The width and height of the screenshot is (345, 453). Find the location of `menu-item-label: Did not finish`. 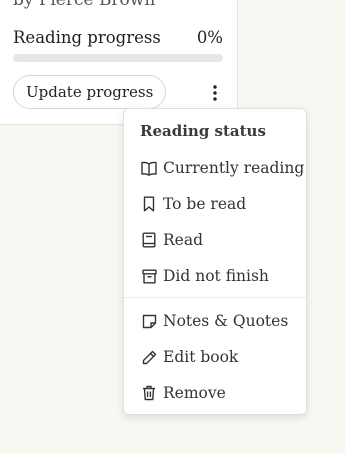

menu-item-label: Did not finish is located at coordinates (216, 276).